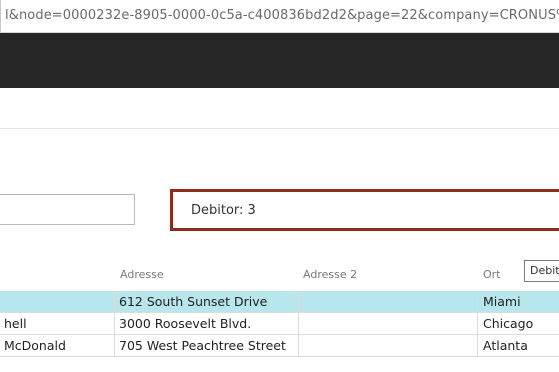  Describe the element at coordinates (492, 274) in the screenshot. I see `column-header-ort: Ort` at that location.